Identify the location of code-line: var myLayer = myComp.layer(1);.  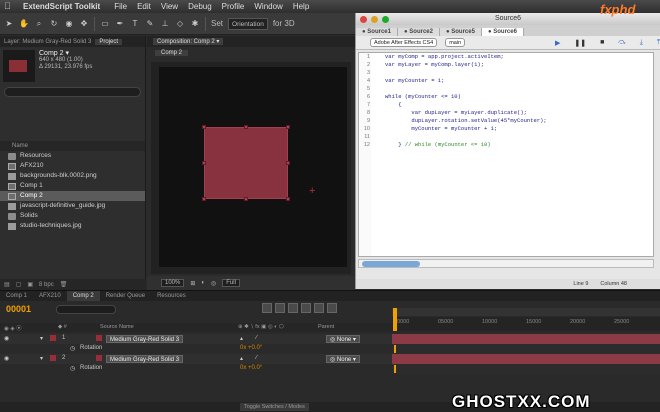
(466, 65).